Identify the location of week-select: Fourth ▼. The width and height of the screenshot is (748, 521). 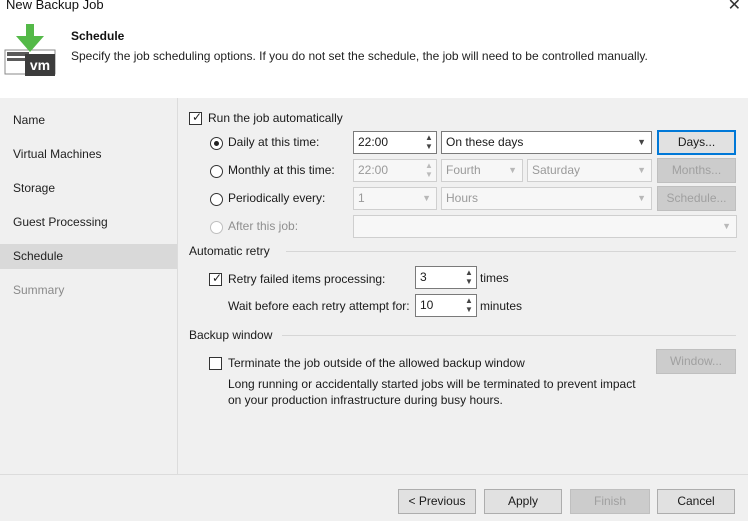
(482, 170).